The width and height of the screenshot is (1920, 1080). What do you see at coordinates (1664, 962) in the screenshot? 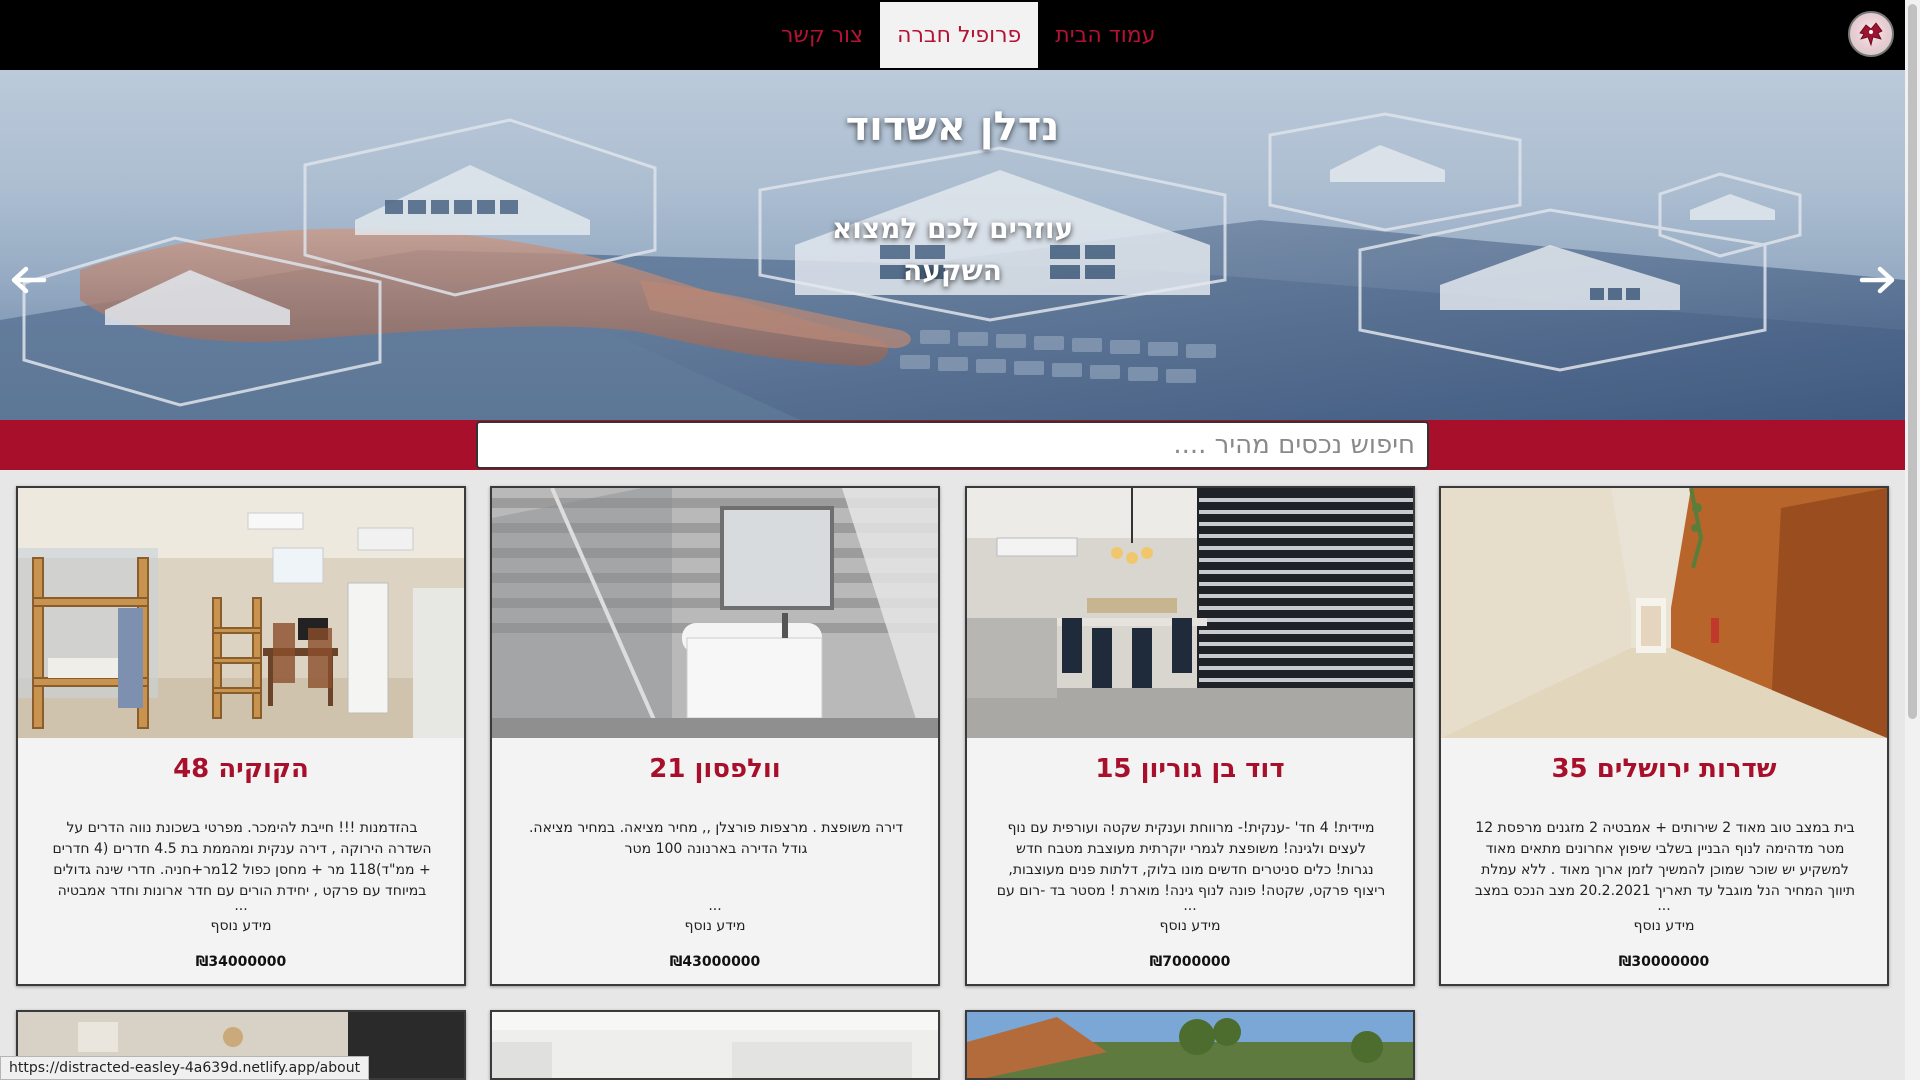
I see `property-price: ₪30000000` at bounding box center [1664, 962].